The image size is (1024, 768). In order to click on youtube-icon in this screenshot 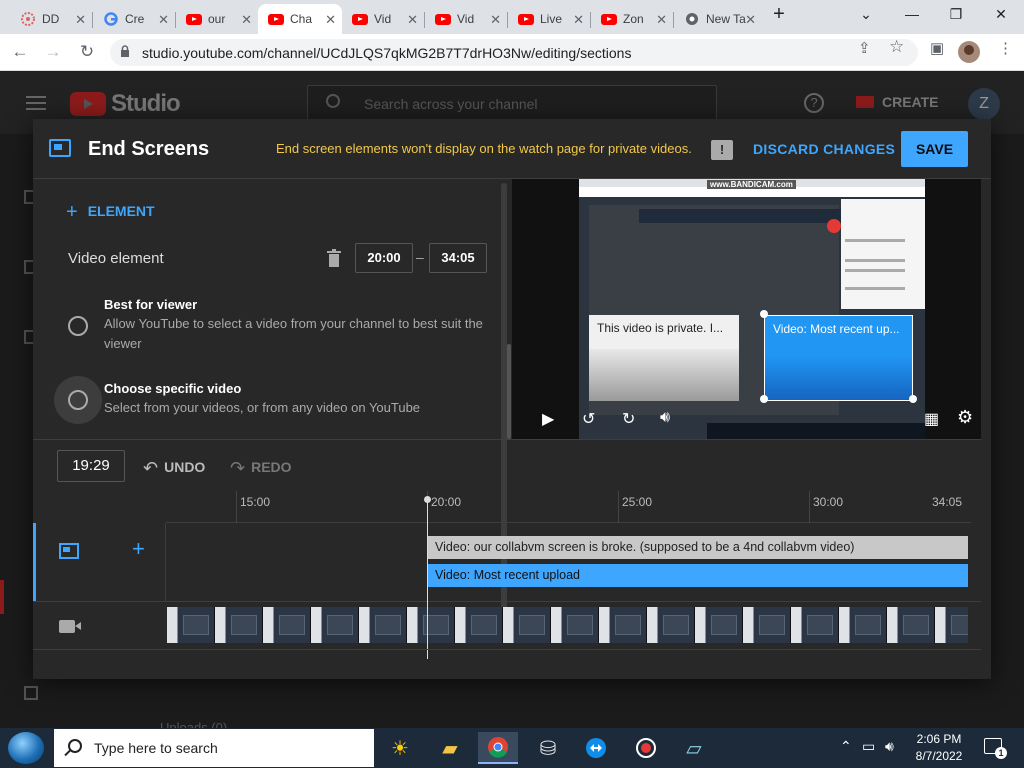, I will do `click(609, 19)`.